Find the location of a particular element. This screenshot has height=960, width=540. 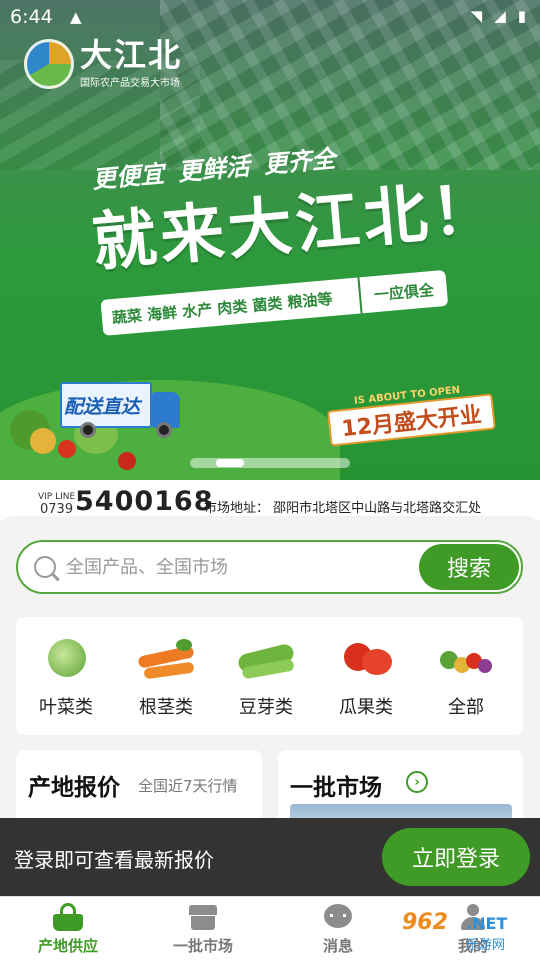

login-prompt-text: 登录即可查看最新报价 is located at coordinates (114, 860).